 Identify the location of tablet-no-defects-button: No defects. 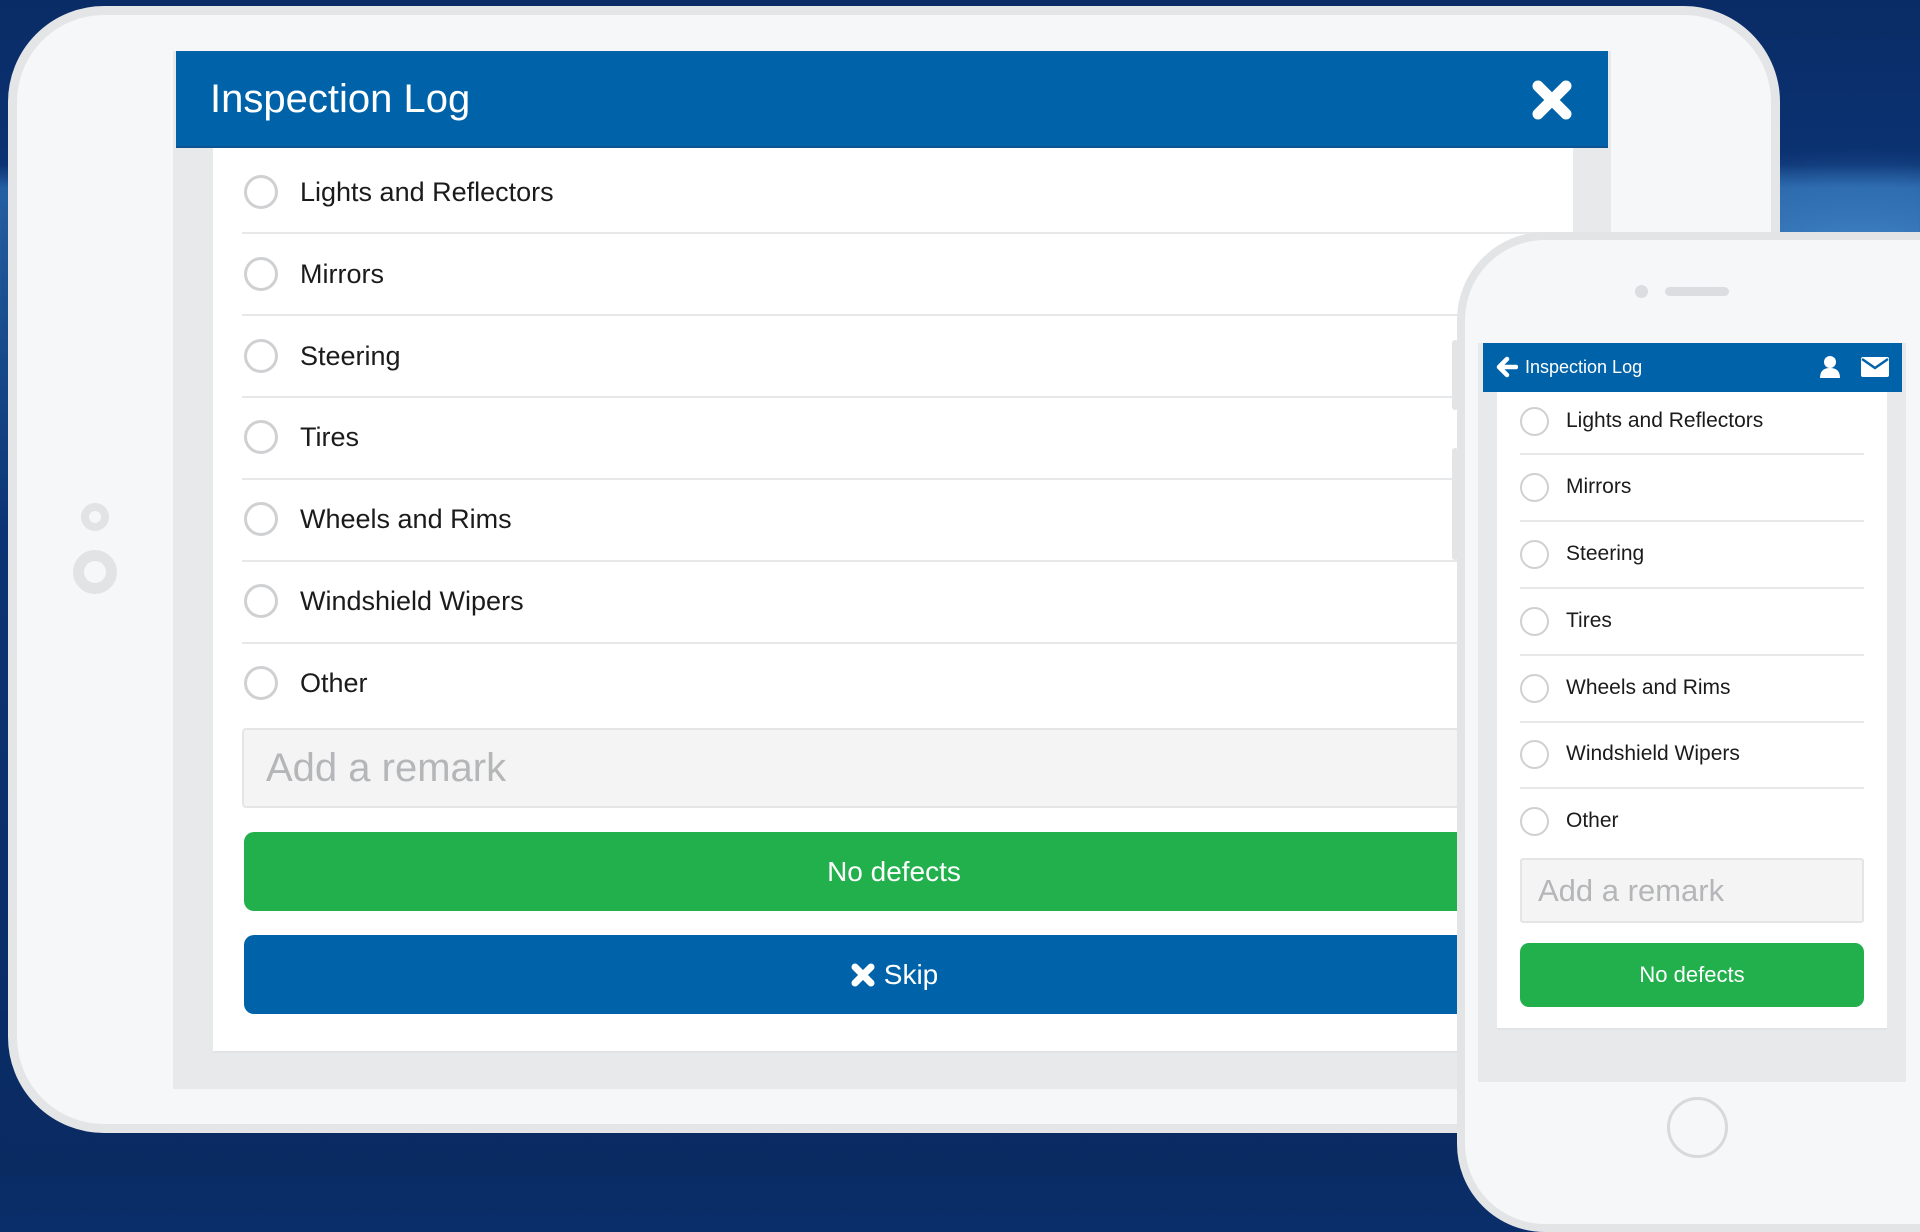
(894, 871).